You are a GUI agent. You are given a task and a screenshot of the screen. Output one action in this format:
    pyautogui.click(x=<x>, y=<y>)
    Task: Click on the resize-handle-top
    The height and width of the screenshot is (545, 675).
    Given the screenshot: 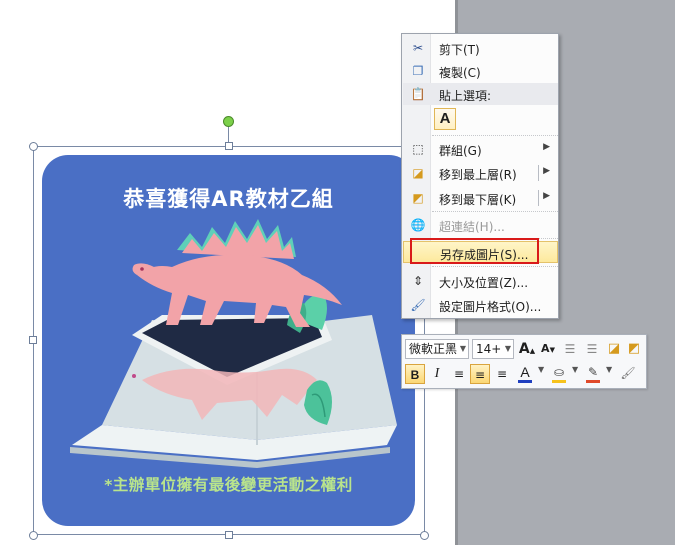 What is the action you would take?
    pyautogui.click(x=229, y=146)
    